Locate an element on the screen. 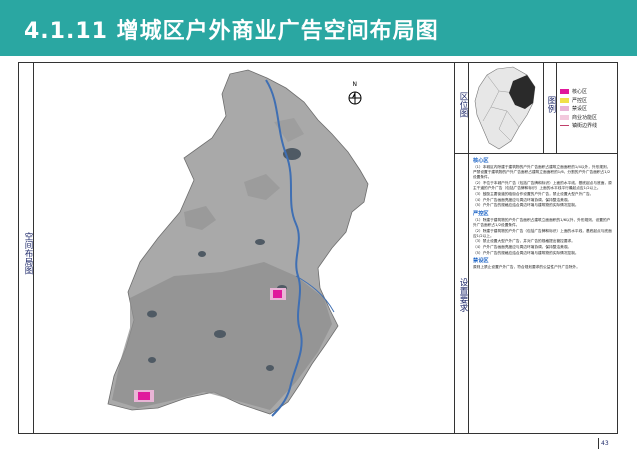 This screenshot has width=637, height=451. section-heading: 禁设区 is located at coordinates (481, 261).